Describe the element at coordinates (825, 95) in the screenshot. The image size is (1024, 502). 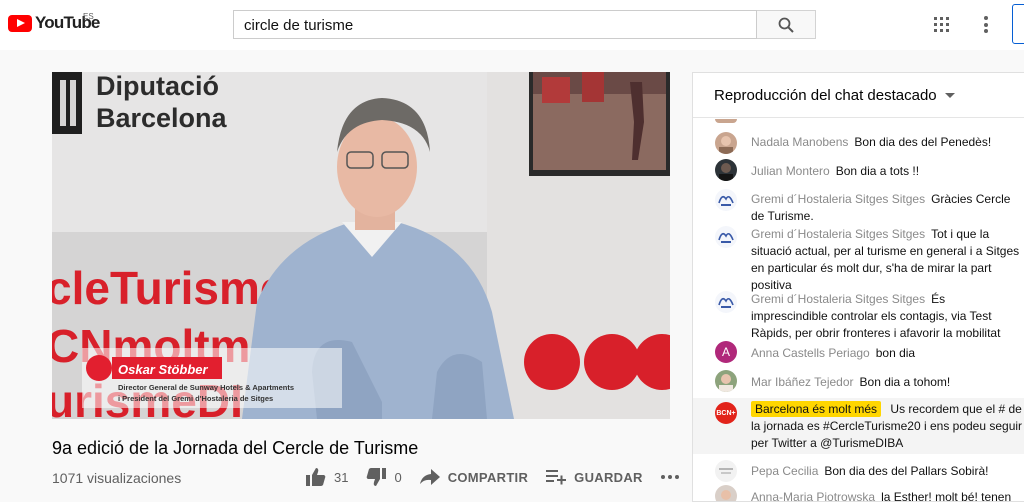
I see `chat-mode-label: Reproducción del chat destacado` at that location.